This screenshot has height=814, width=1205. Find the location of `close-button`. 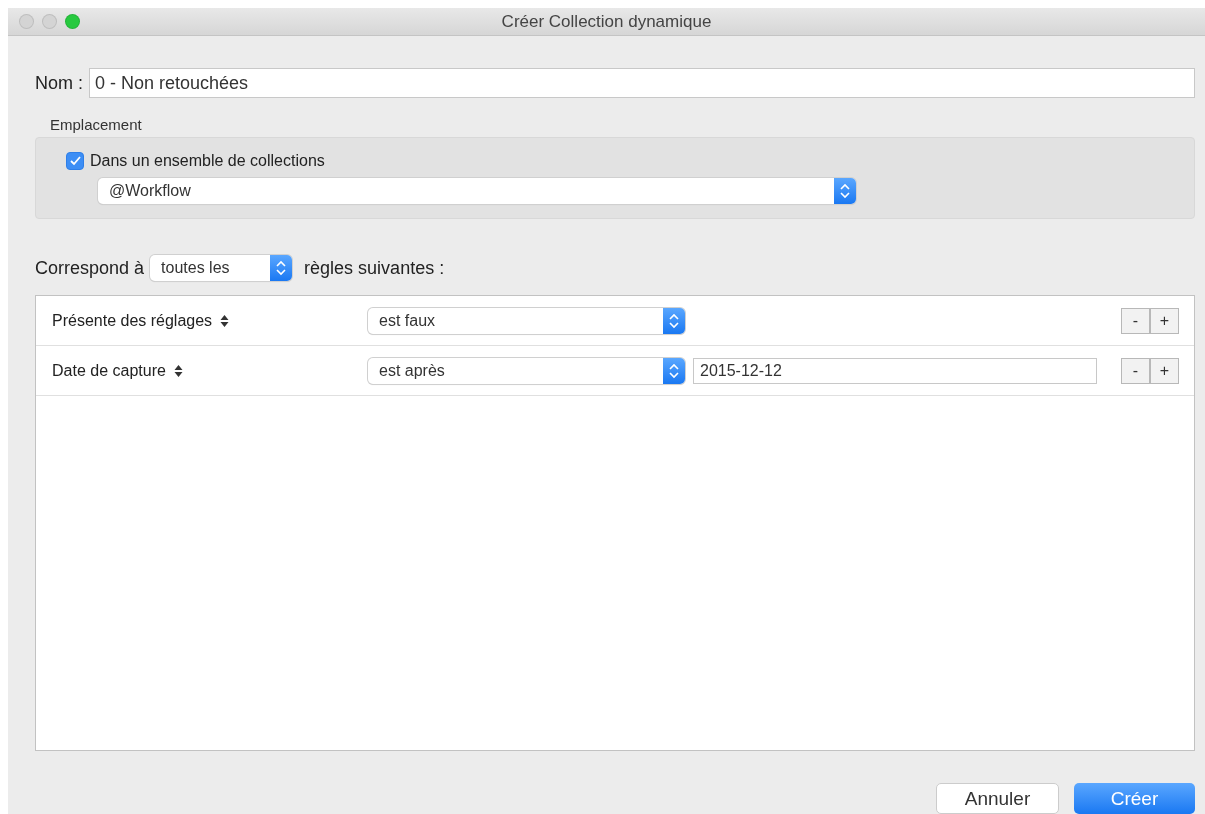

close-button is located at coordinates (26, 21).